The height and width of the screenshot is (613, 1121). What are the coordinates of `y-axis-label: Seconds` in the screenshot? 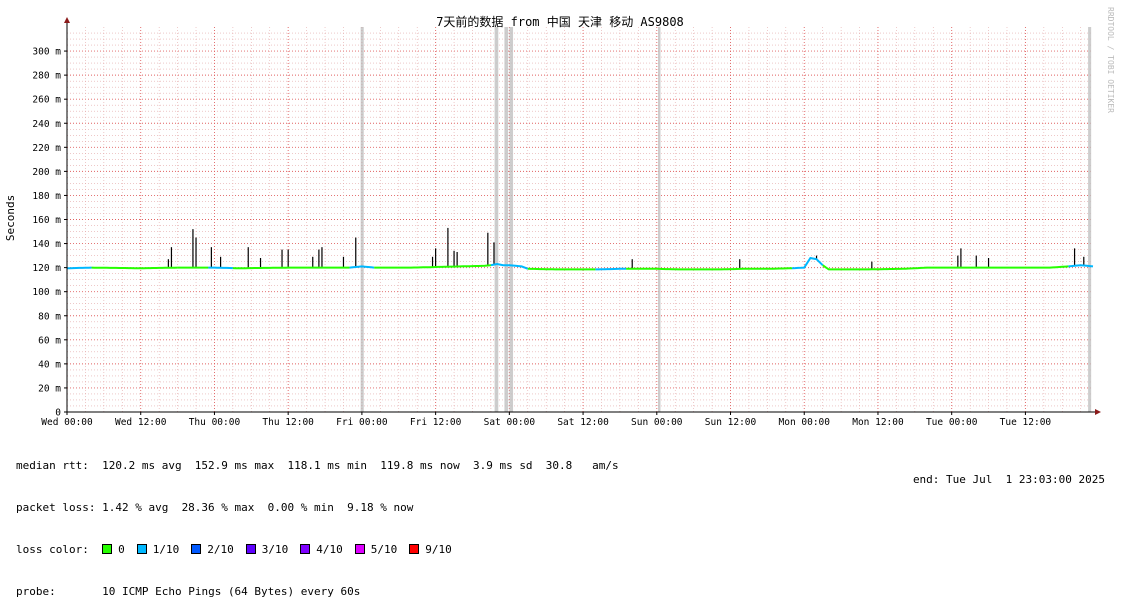 It's located at (10, 218).